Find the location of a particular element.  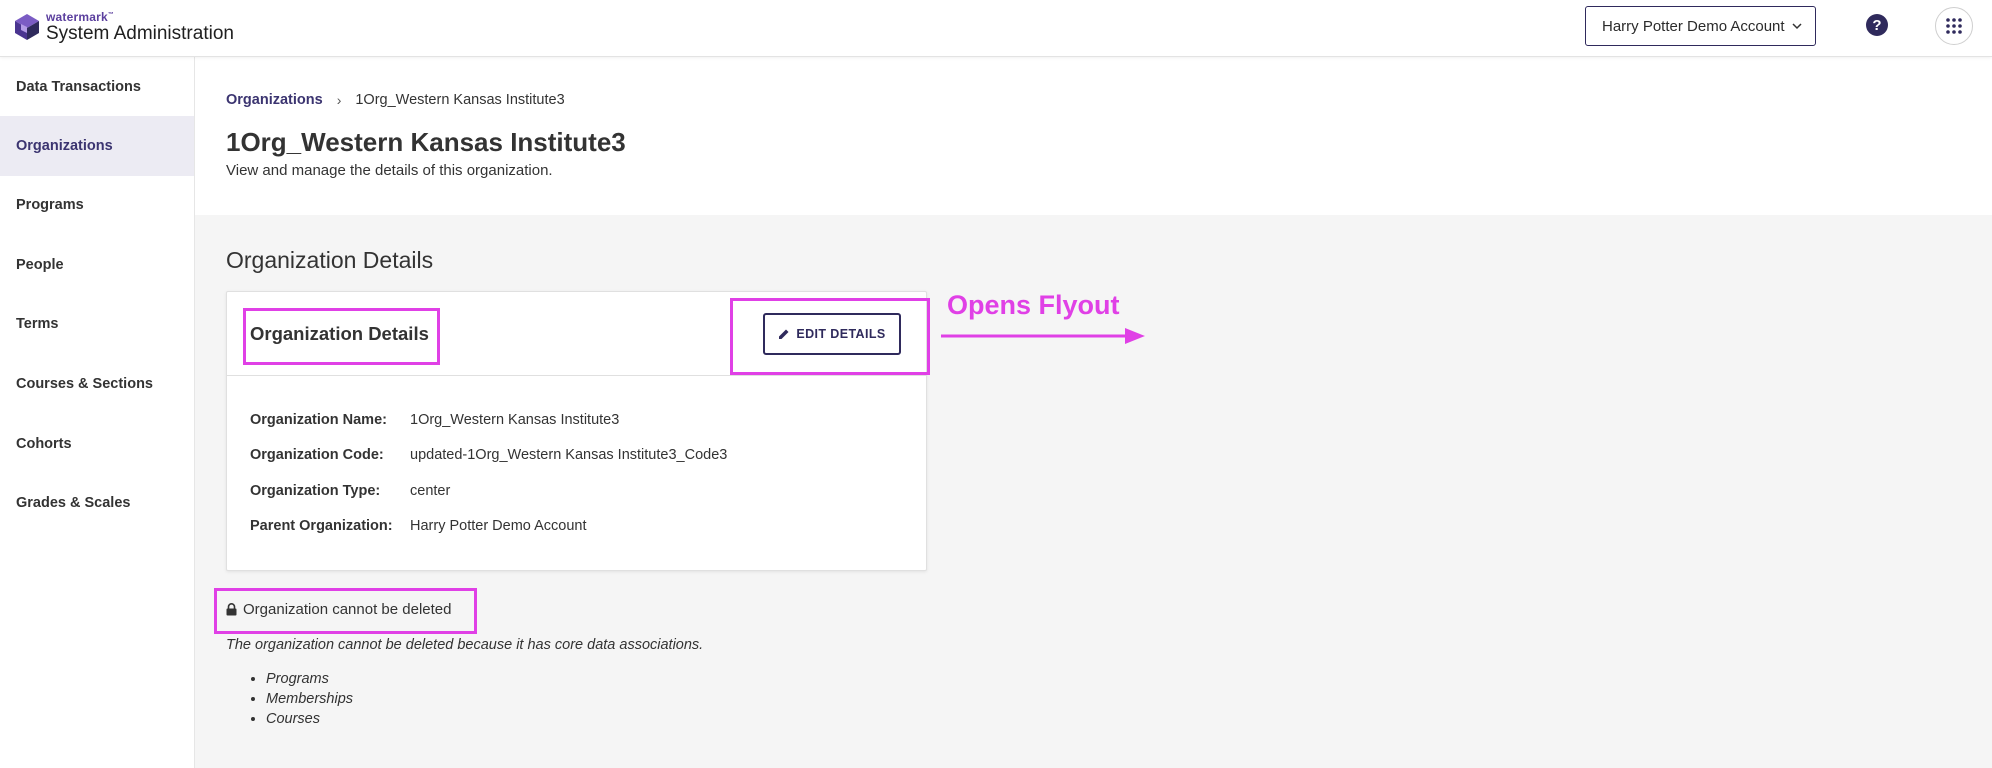

breadcrumb-organizations-link: Organizations is located at coordinates (274, 100).